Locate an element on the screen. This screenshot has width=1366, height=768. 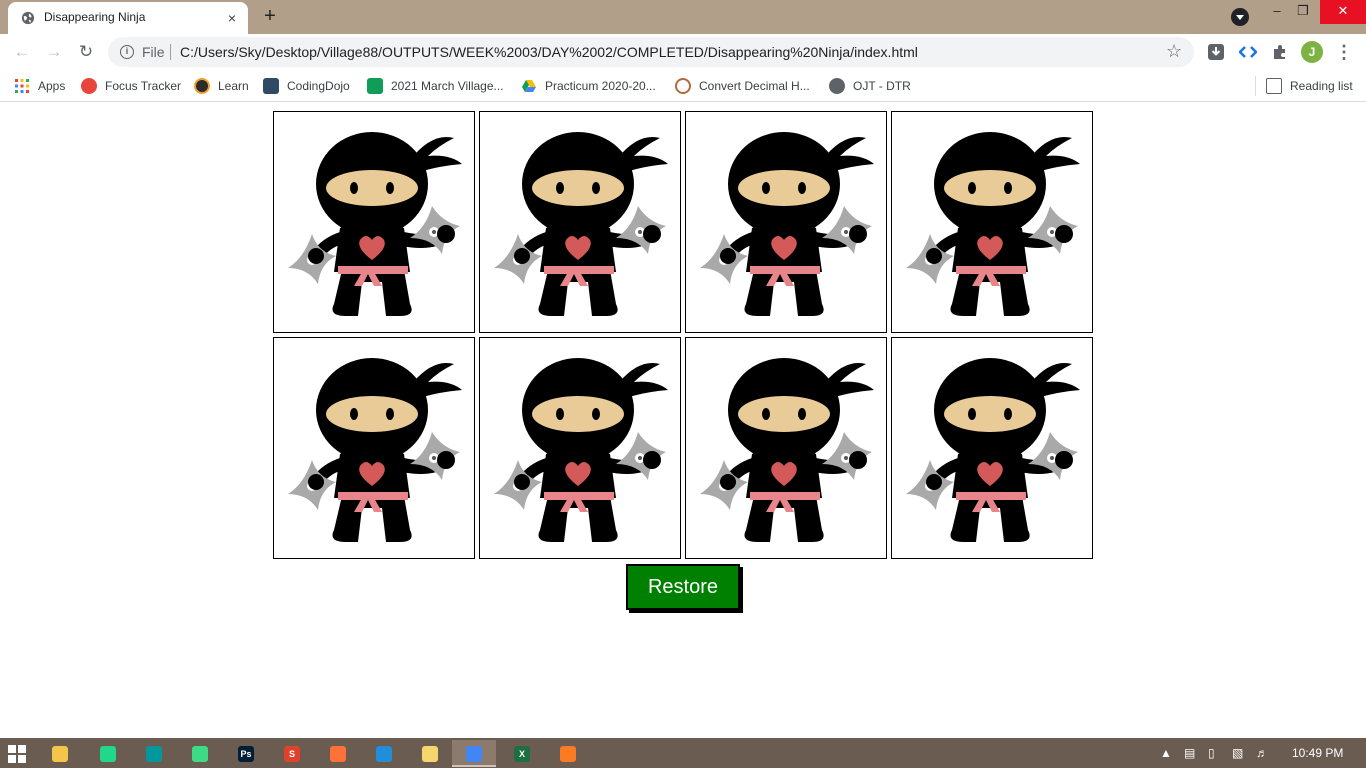
network-icon: ▤ is located at coordinates (1189, 753).